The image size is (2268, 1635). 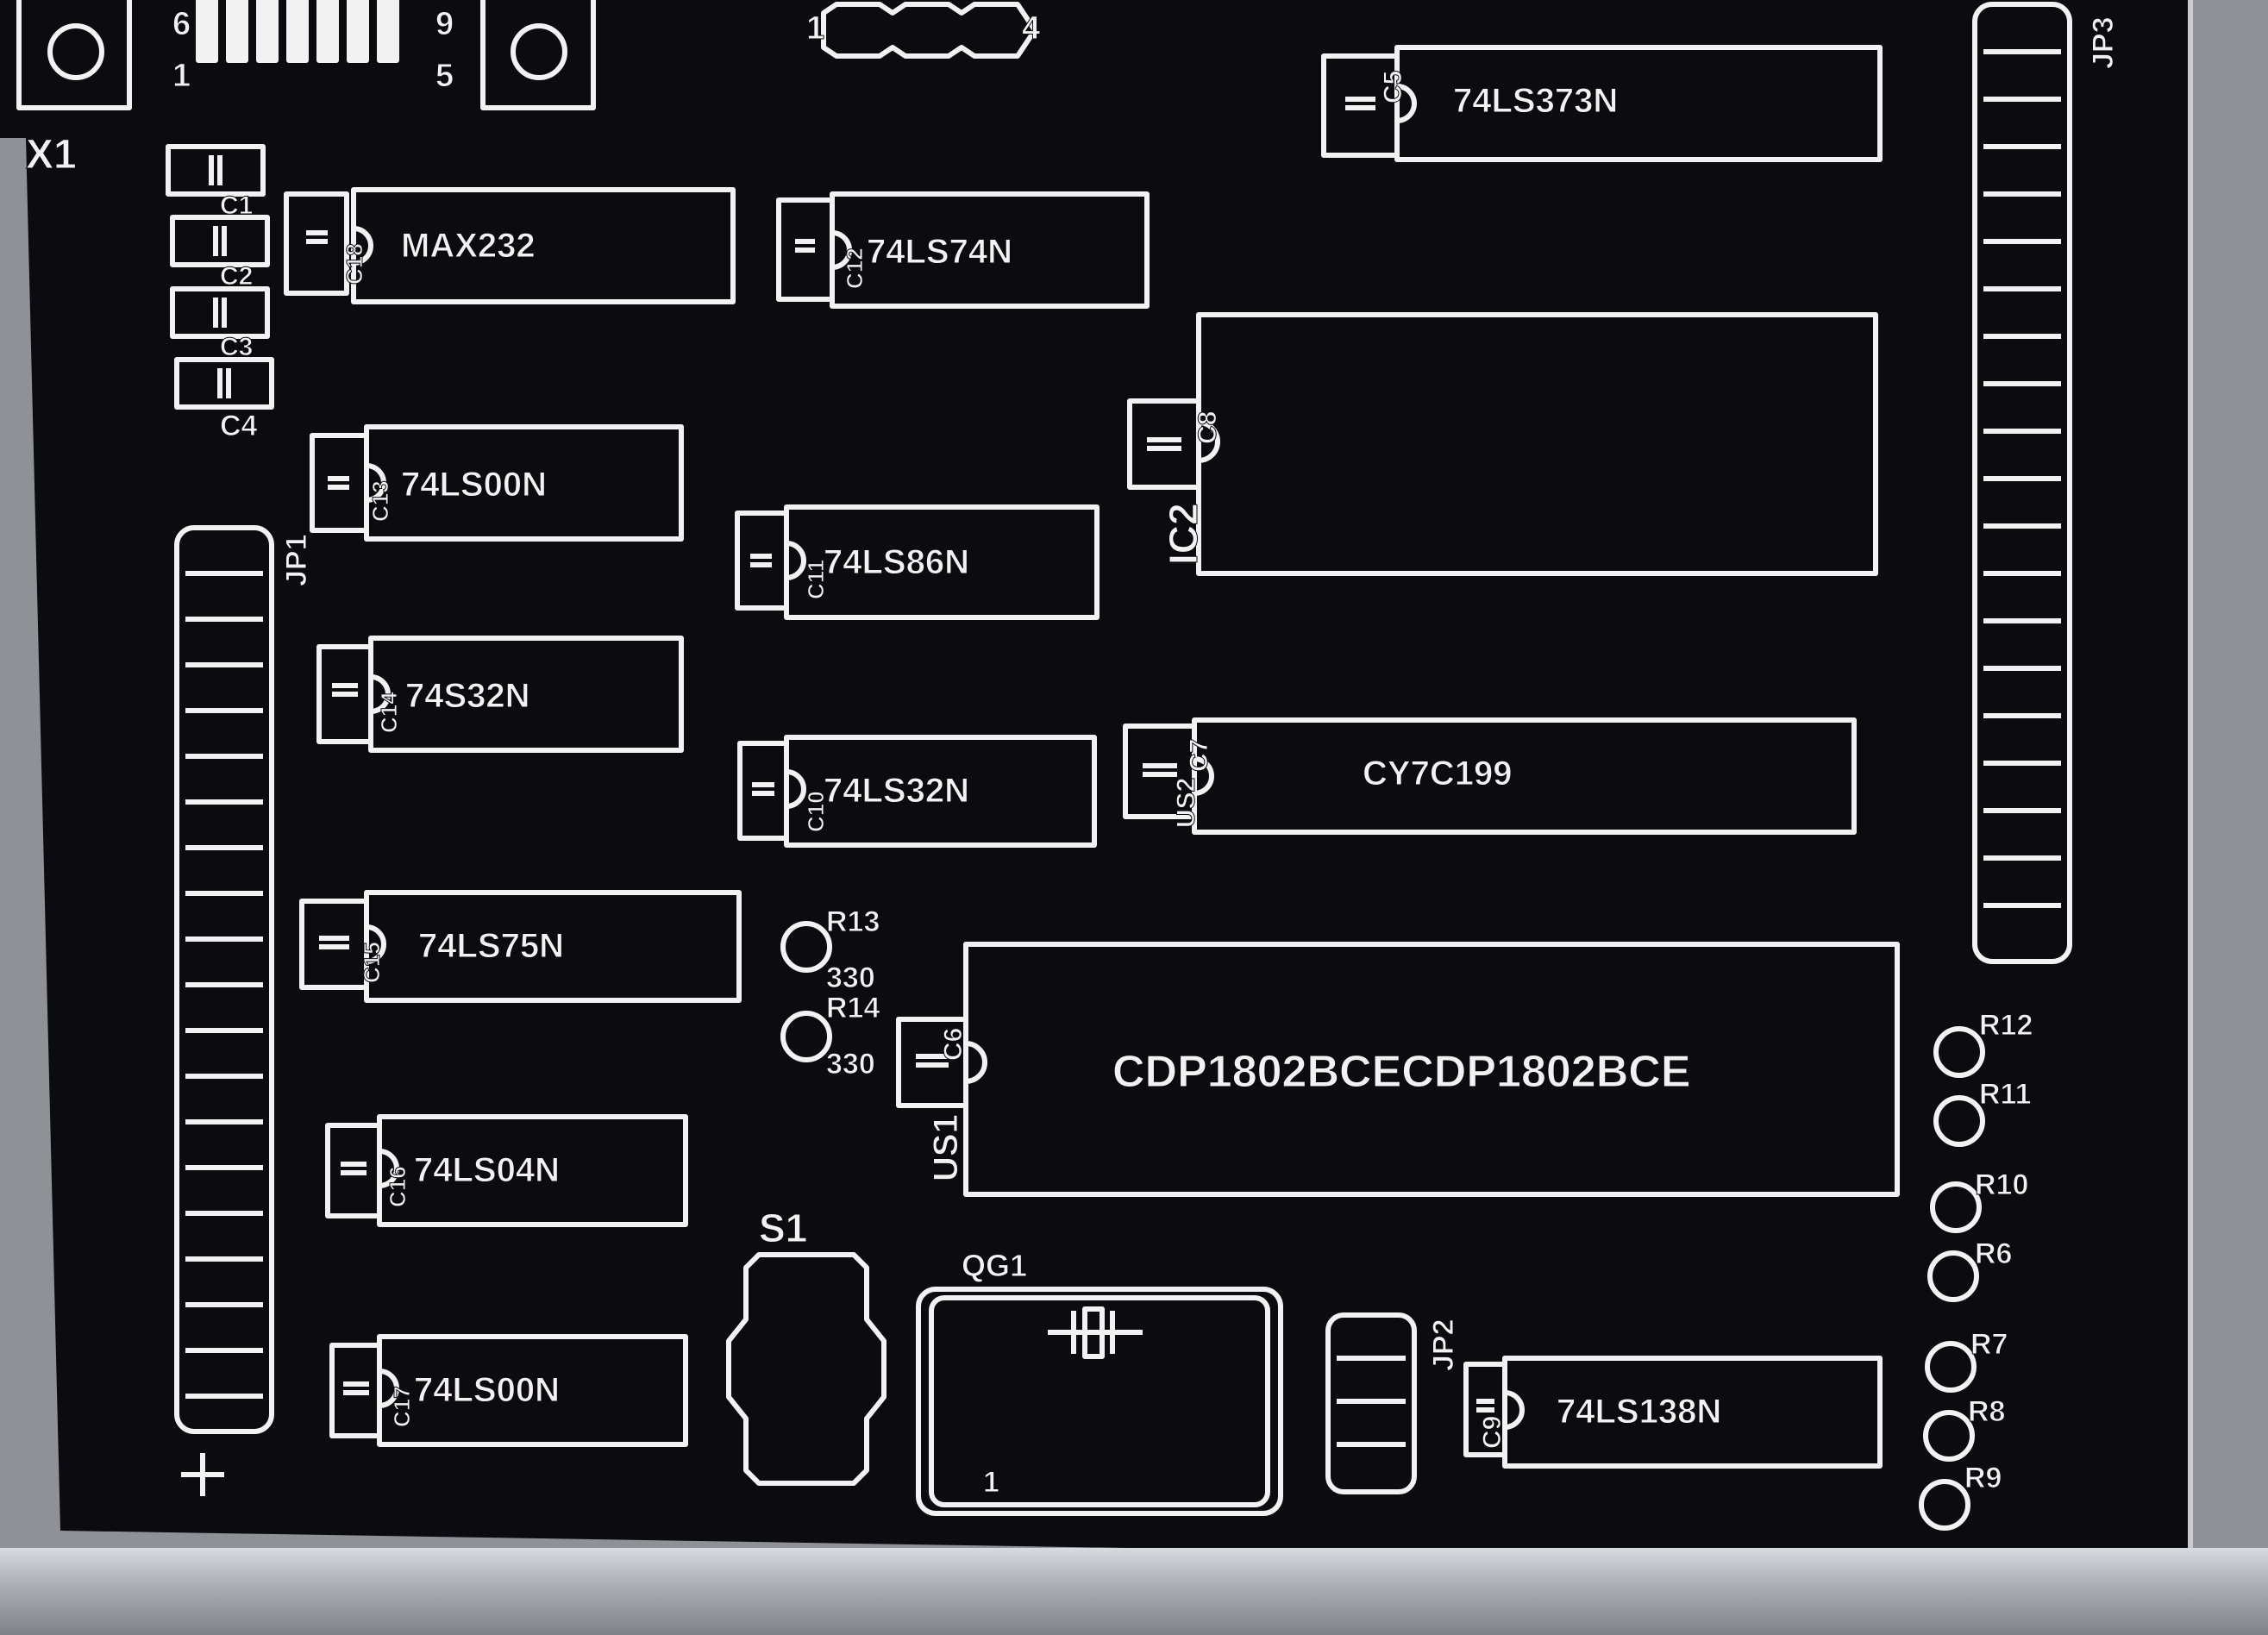 I want to click on designator-jp3: JP3, so click(x=2103, y=44).